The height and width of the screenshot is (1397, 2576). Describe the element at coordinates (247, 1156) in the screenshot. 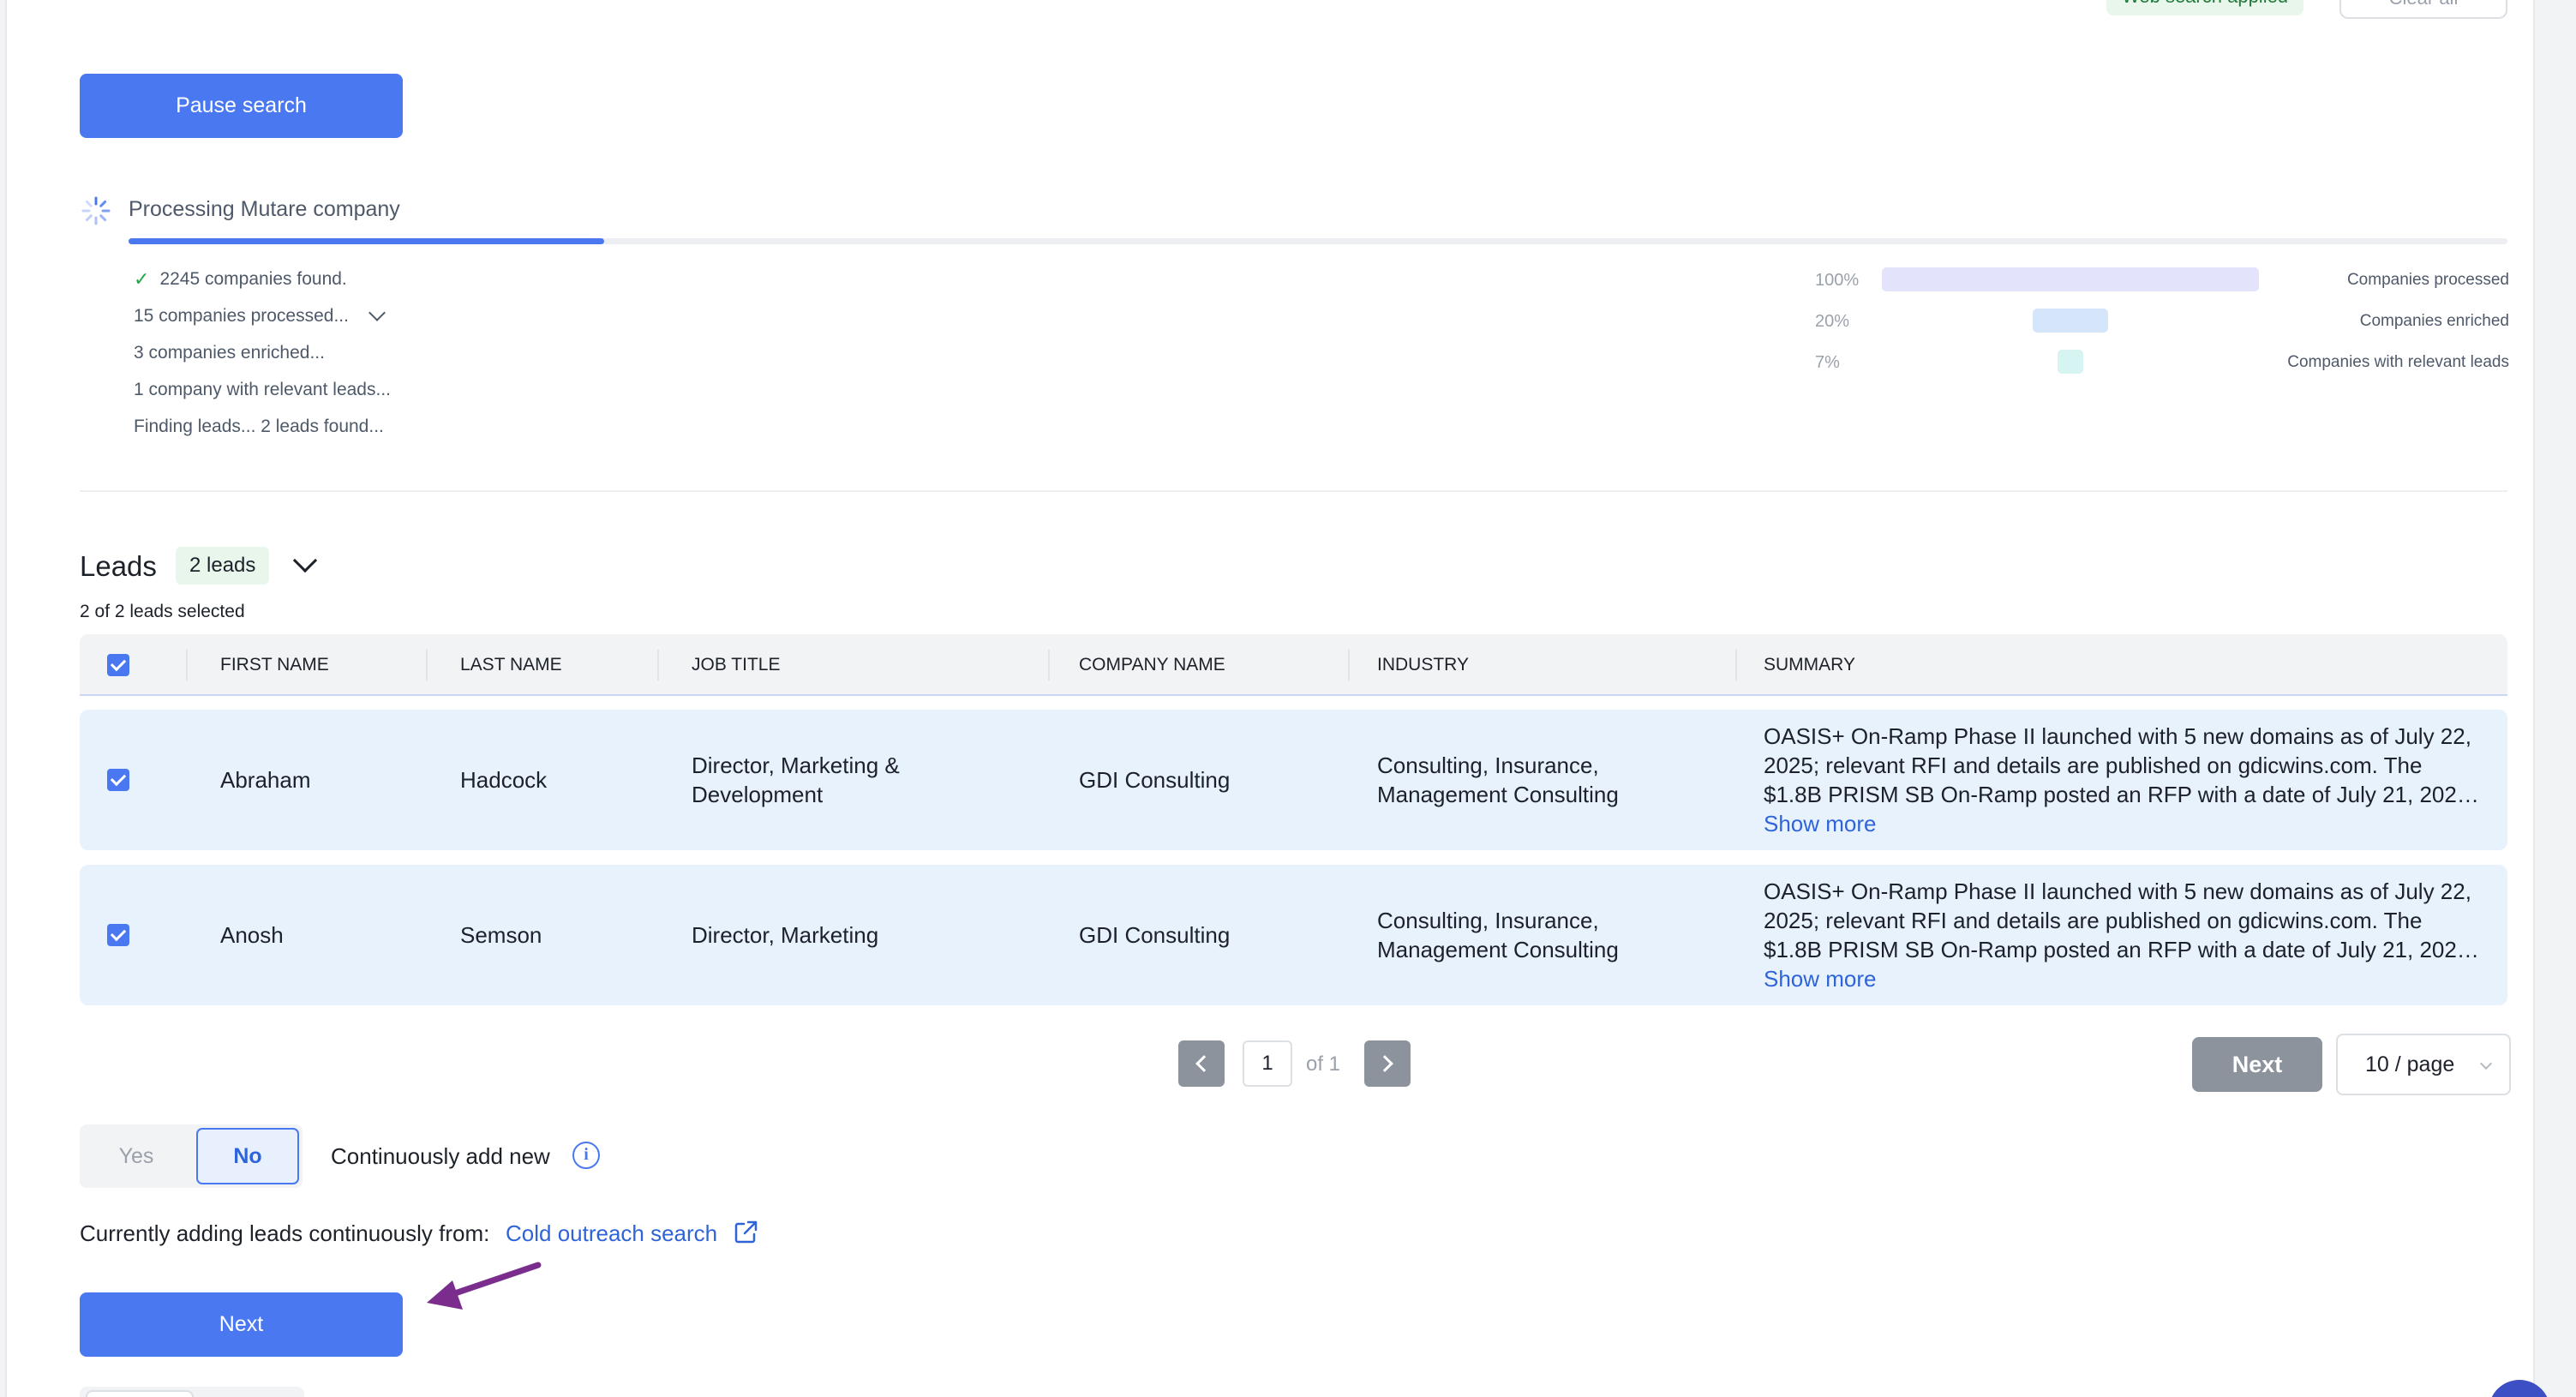

I see `toggle-no-option: No` at that location.